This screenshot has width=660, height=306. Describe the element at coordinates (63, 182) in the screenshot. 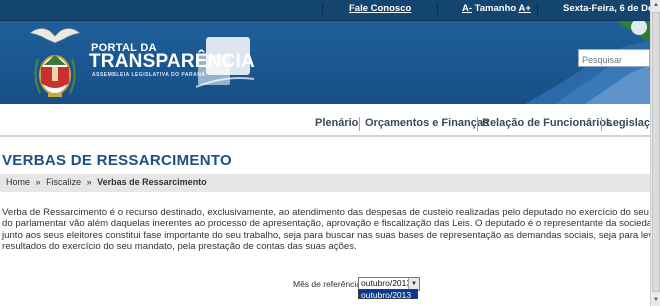

I see `breadcrumb-section: Fiscalize` at that location.